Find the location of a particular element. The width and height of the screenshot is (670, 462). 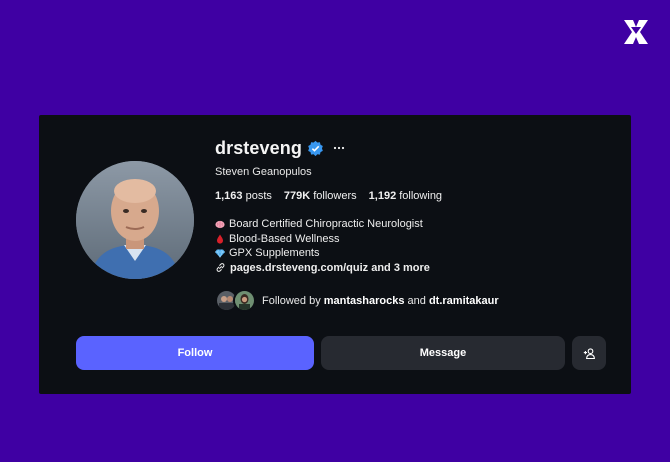

profile-username: drsteveng is located at coordinates (258, 147).